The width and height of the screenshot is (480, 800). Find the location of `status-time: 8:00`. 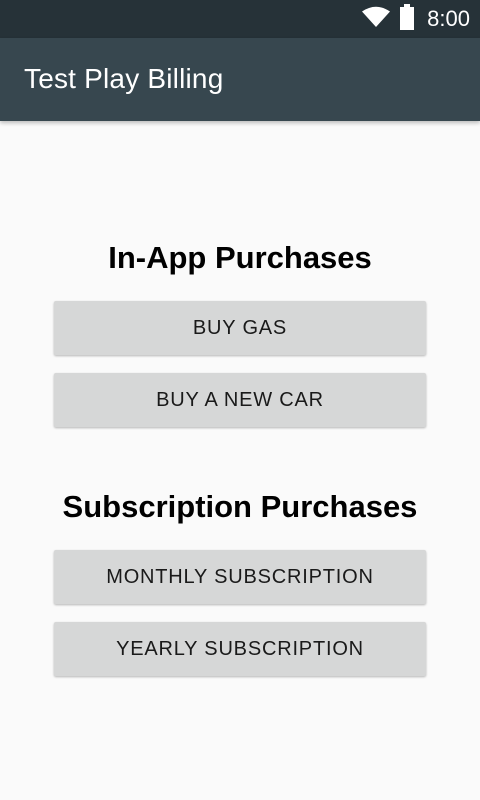

status-time: 8:00 is located at coordinates (448, 18).